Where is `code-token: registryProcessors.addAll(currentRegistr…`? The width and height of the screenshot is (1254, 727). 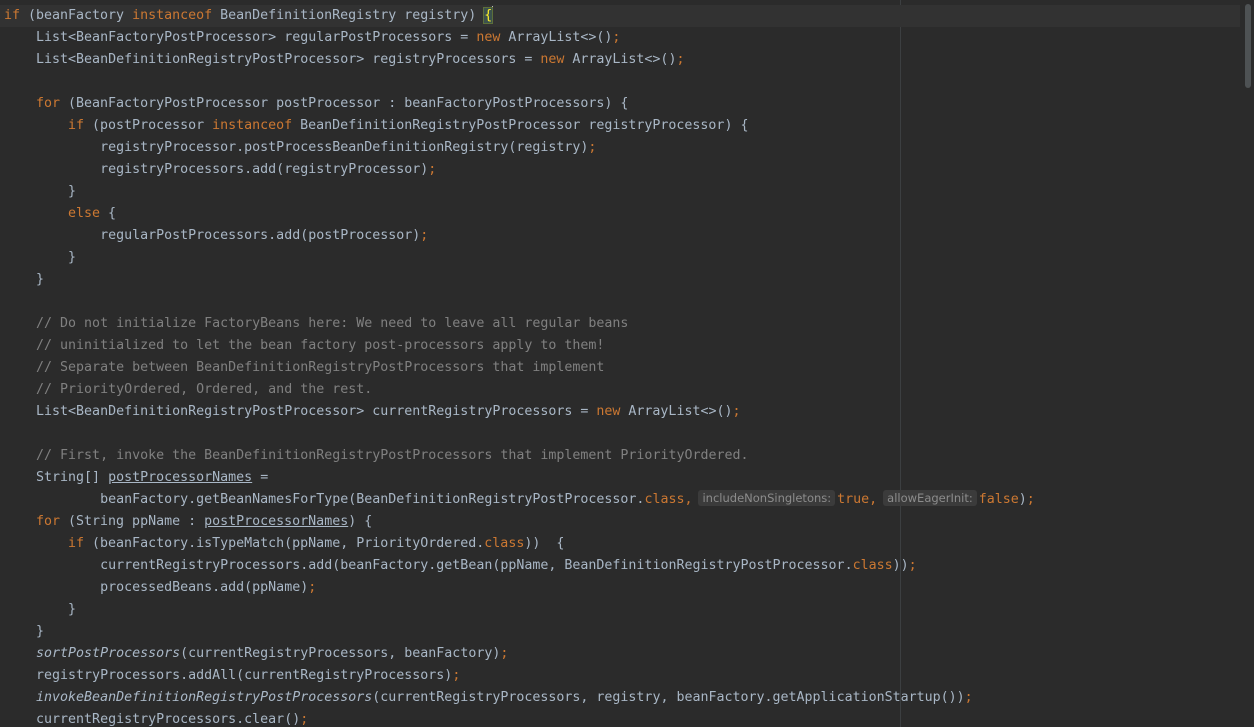 code-token: registryProcessors.addAll(currentRegistr… is located at coordinates (228, 675).